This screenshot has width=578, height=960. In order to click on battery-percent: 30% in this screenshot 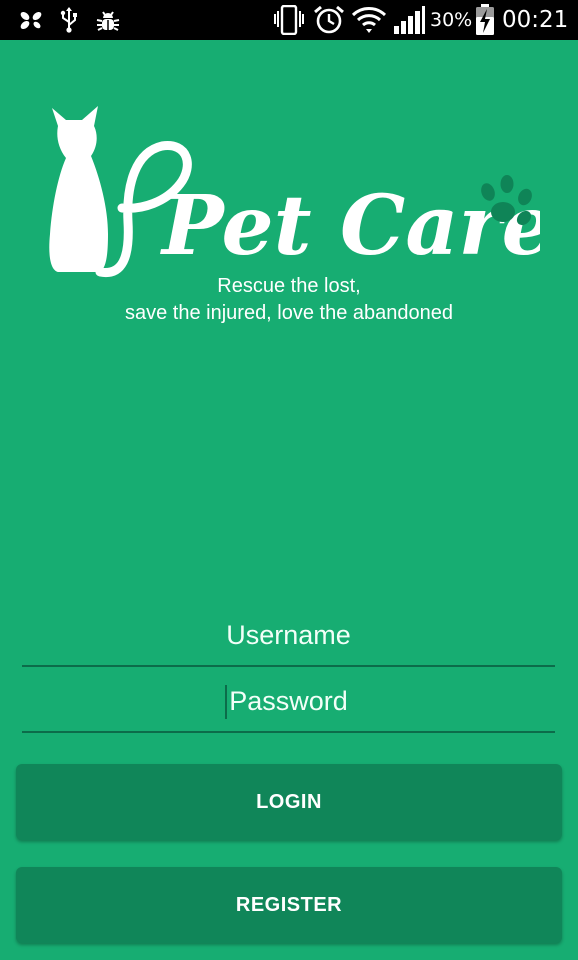, I will do `click(451, 20)`.